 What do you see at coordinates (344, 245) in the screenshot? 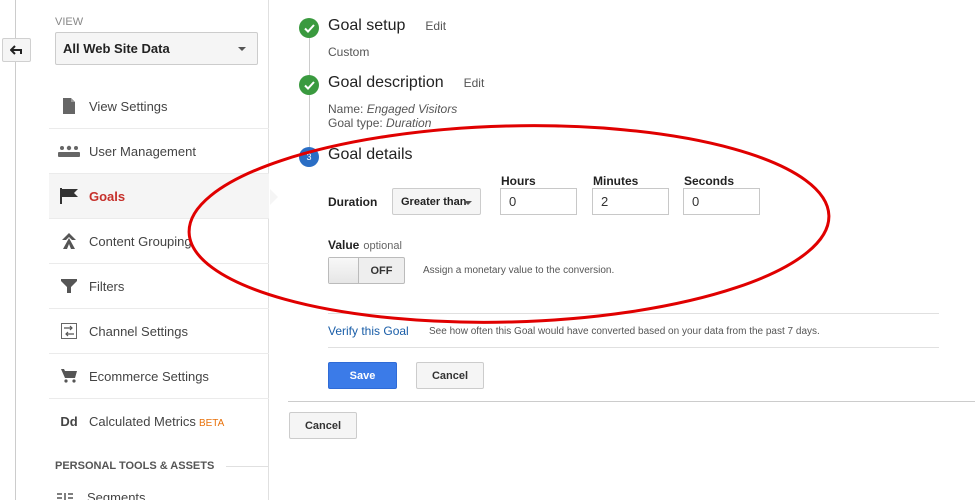
I see `value-label-text: Value` at bounding box center [344, 245].